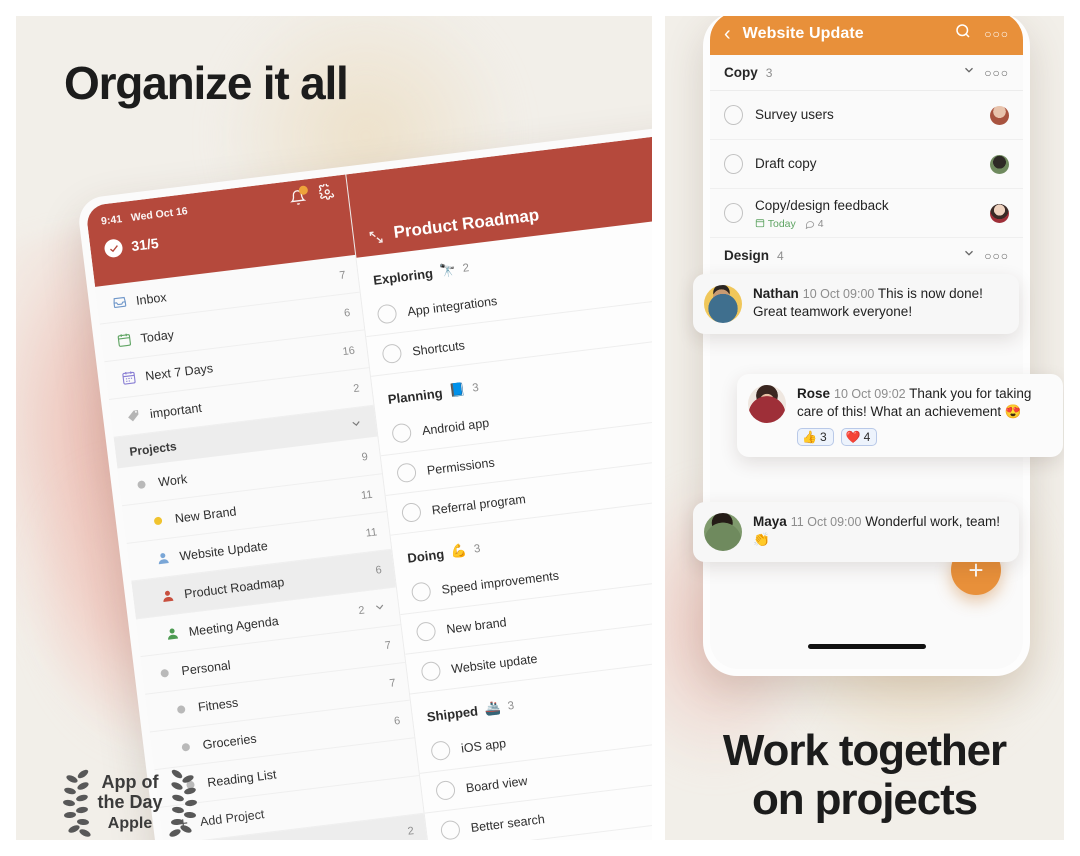 The height and width of the screenshot is (856, 1080). I want to click on comment-card-maya: Maya 11 Oct 09:00 Wonderful work, team! 👏, so click(856, 532).